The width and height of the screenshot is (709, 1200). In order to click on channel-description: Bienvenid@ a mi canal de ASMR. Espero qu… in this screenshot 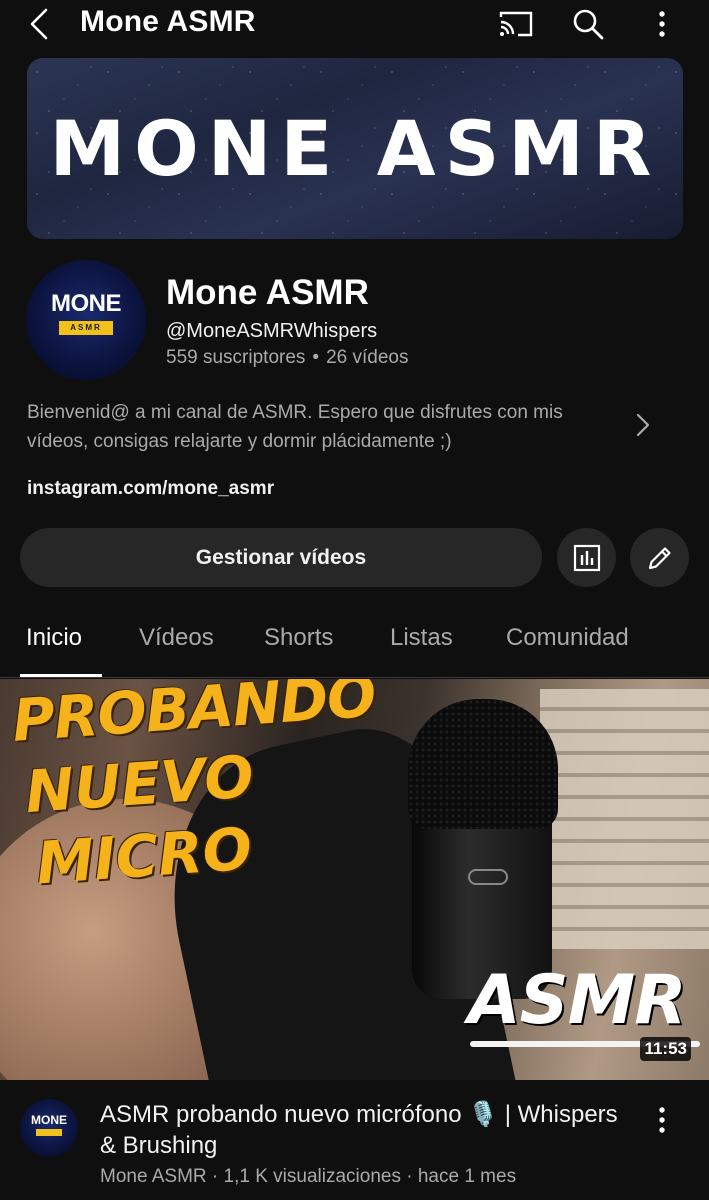, I will do `click(327, 427)`.